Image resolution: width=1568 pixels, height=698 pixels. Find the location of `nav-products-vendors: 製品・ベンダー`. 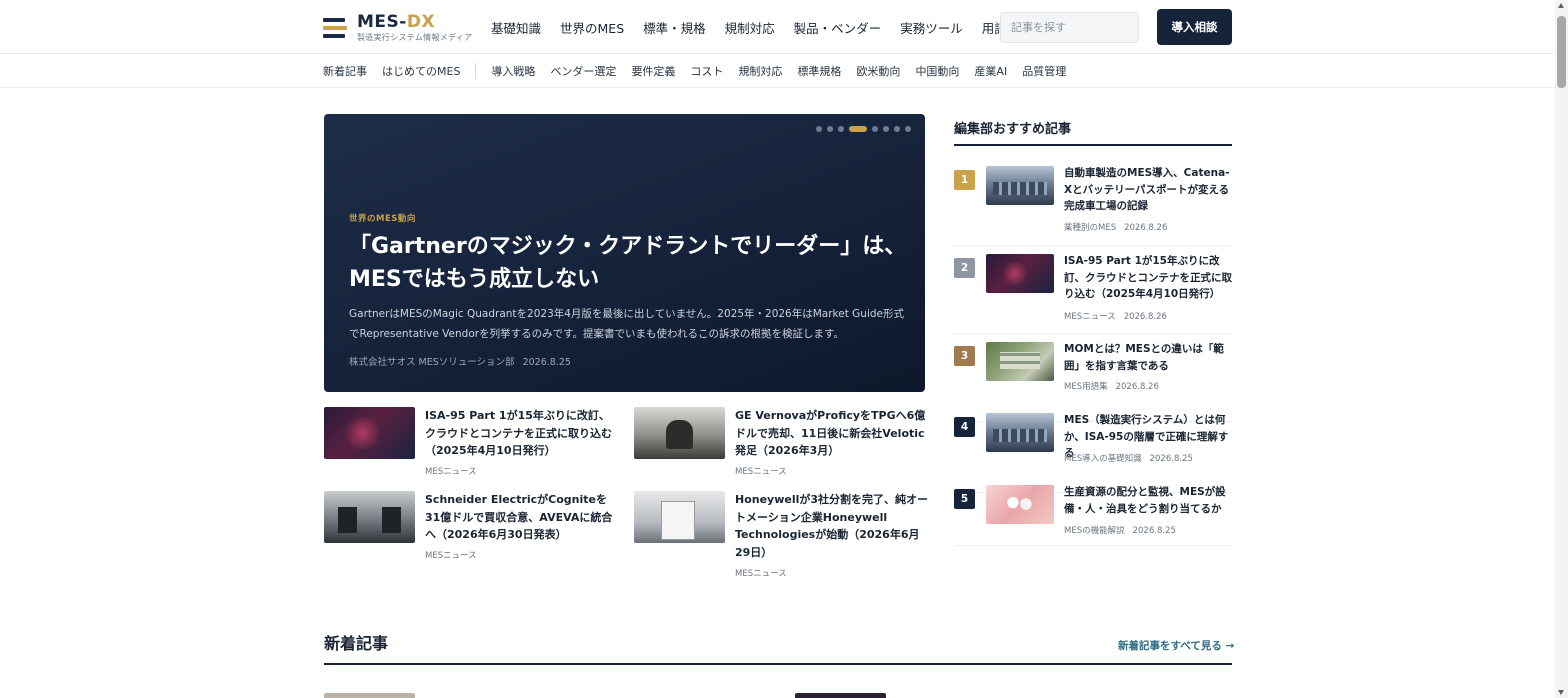

nav-products-vendors: 製品・ベンダー is located at coordinates (838, 27).